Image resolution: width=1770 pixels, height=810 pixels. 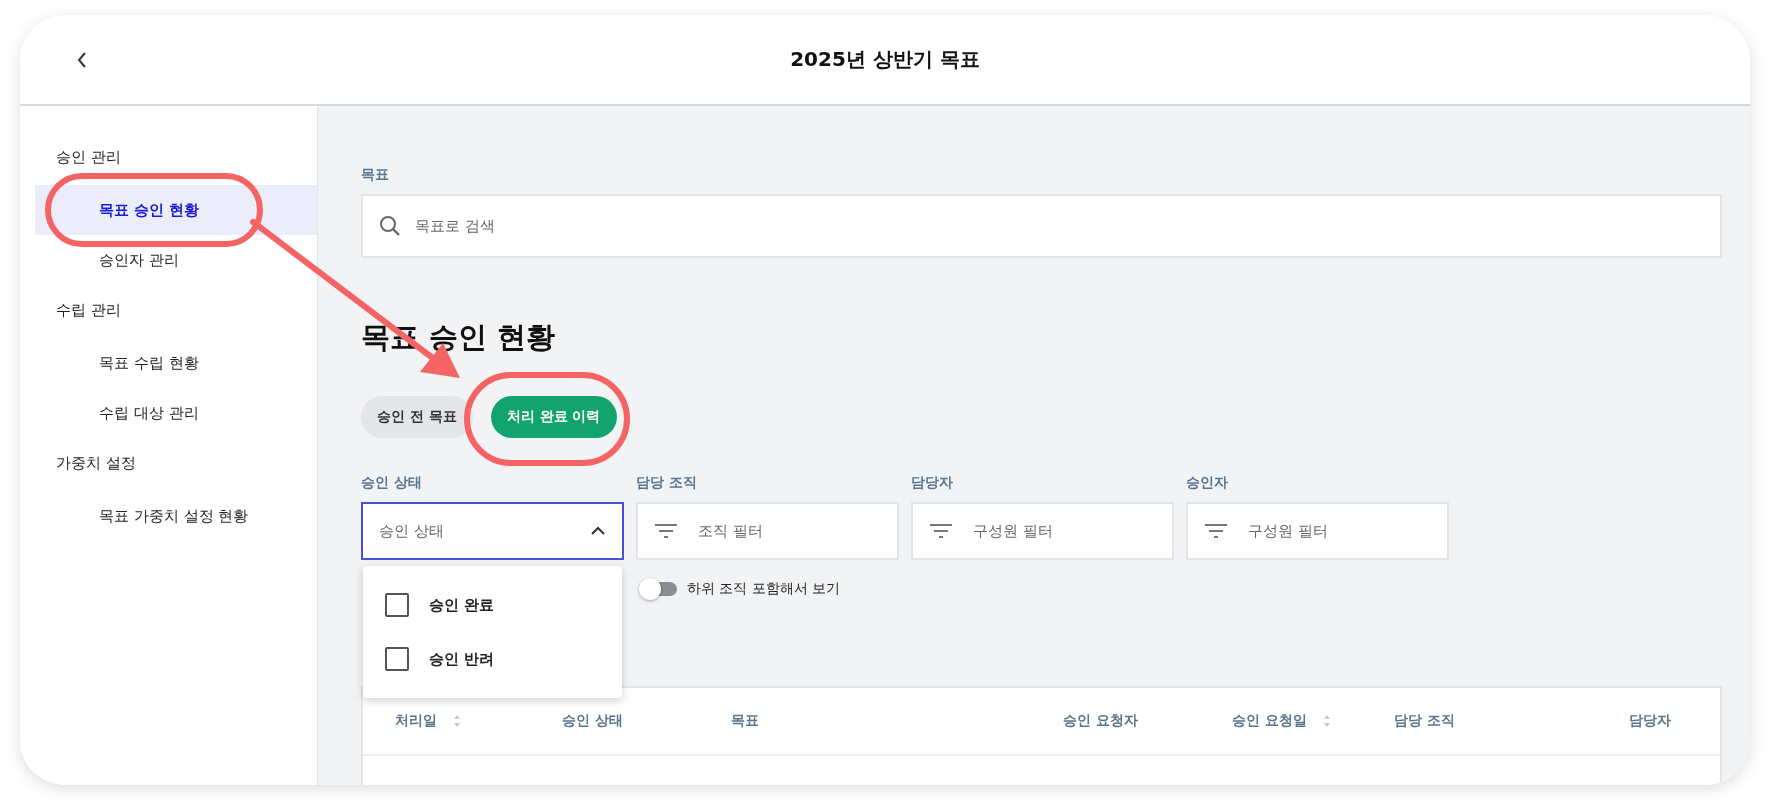 I want to click on dropdown-option: 승인 반려, so click(x=492, y=659).